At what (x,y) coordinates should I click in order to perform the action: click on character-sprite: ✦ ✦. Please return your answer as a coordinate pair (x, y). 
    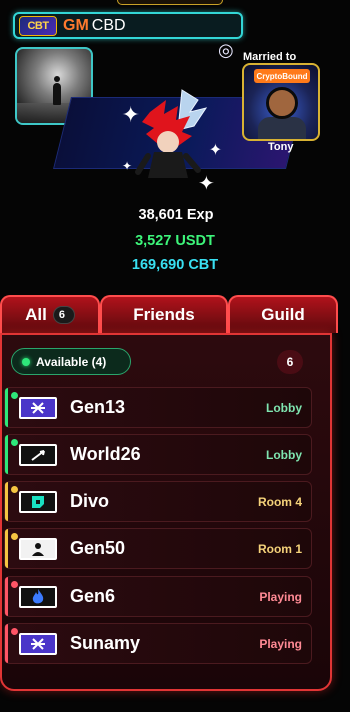
    Looking at the image, I should click on (168, 142).